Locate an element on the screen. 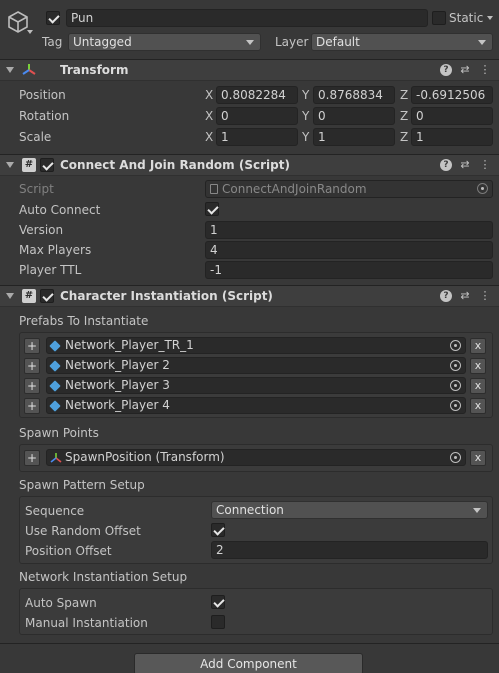  scale-x-label: X is located at coordinates (209, 137).